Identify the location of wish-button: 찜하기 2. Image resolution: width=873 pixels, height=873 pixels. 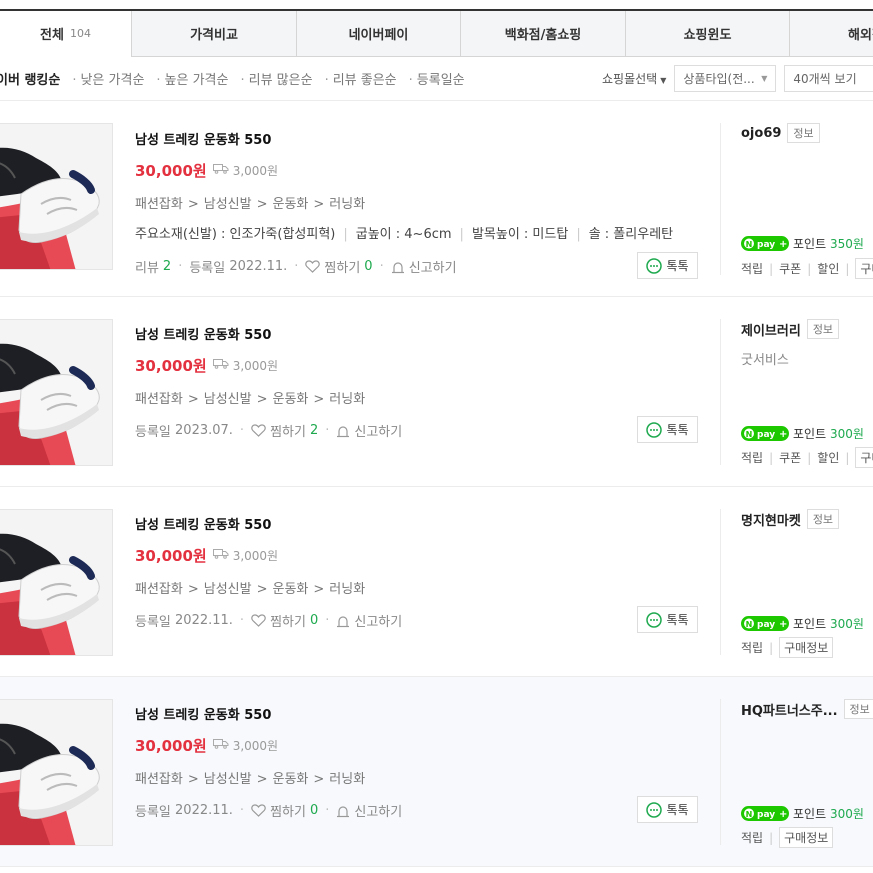
(284, 430).